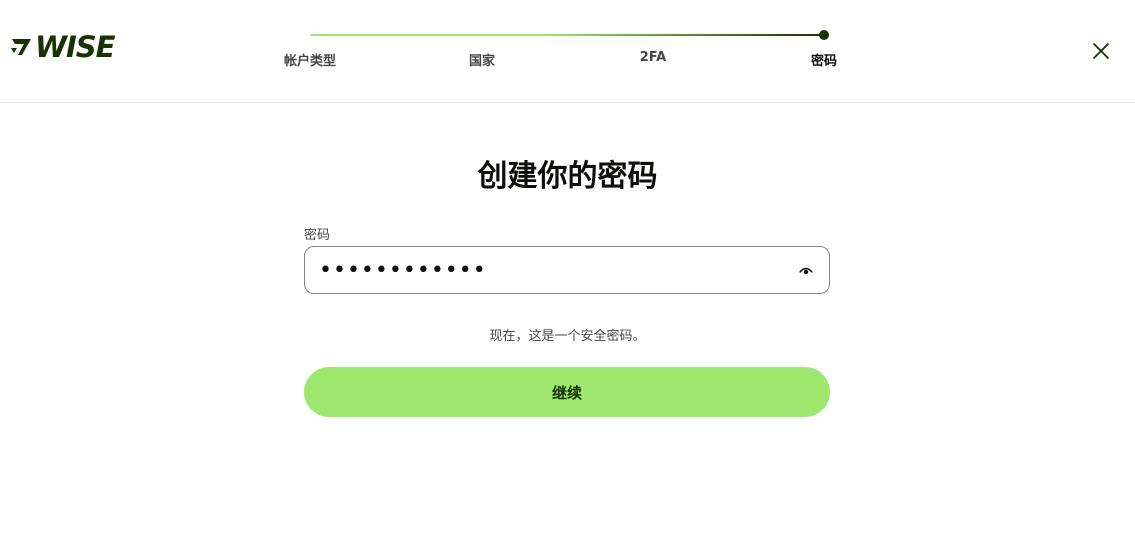 Image resolution: width=1135 pixels, height=549 pixels. Describe the element at coordinates (549, 270) in the screenshot. I see `password-input` at that location.